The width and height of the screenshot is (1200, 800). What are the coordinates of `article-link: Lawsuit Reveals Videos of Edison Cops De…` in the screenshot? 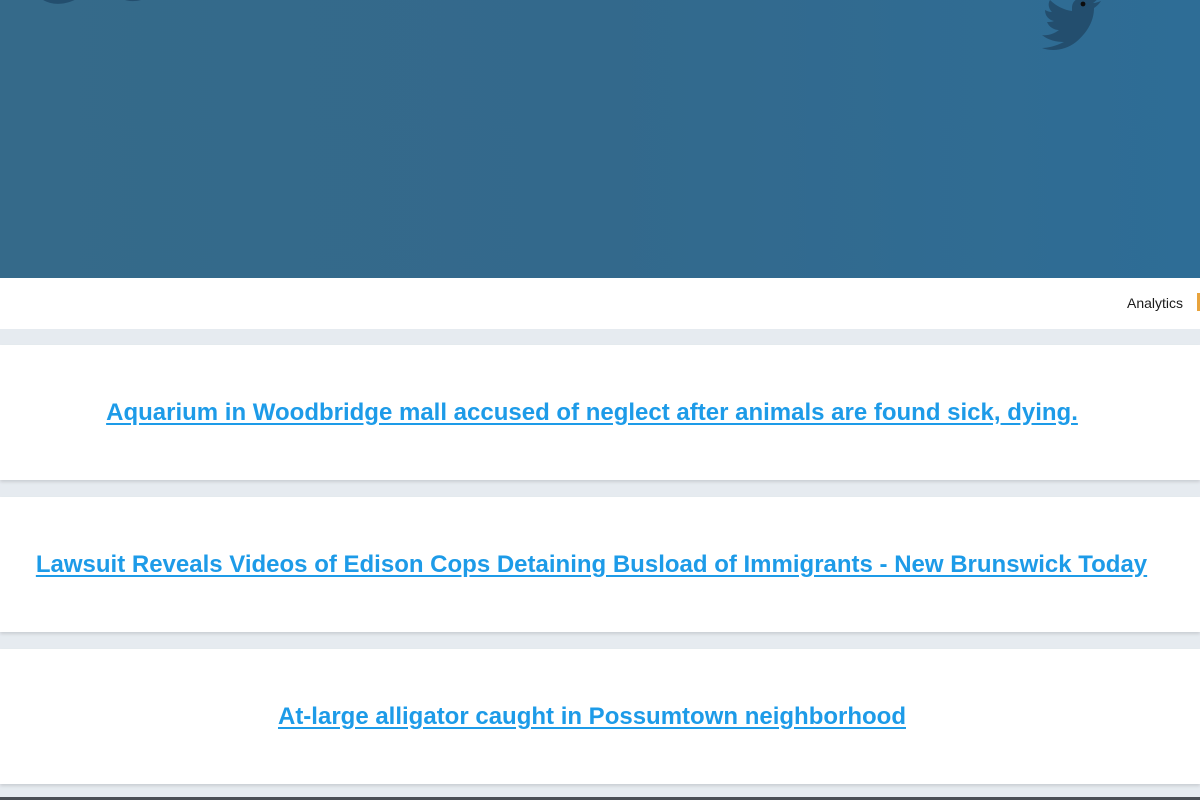 It's located at (591, 565).